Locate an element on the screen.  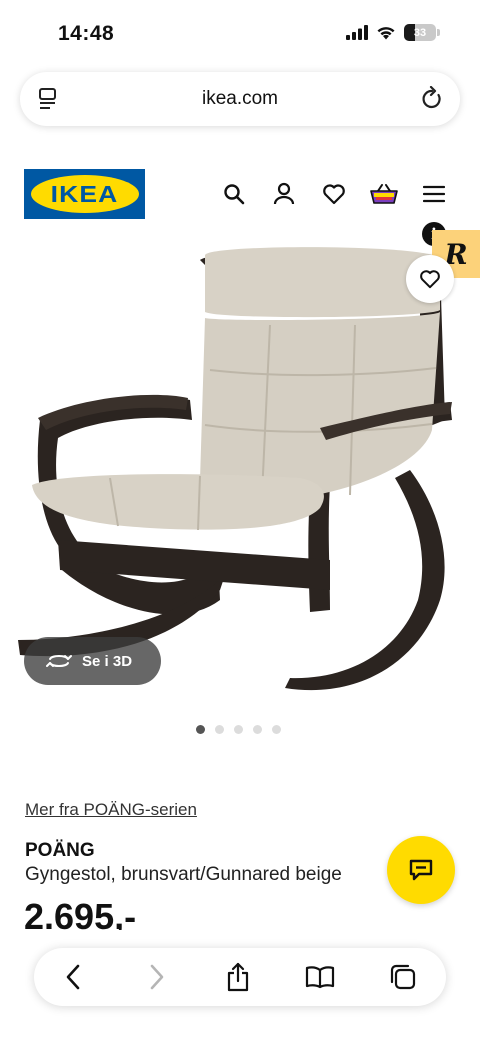
cart-button is located at coordinates (384, 194).